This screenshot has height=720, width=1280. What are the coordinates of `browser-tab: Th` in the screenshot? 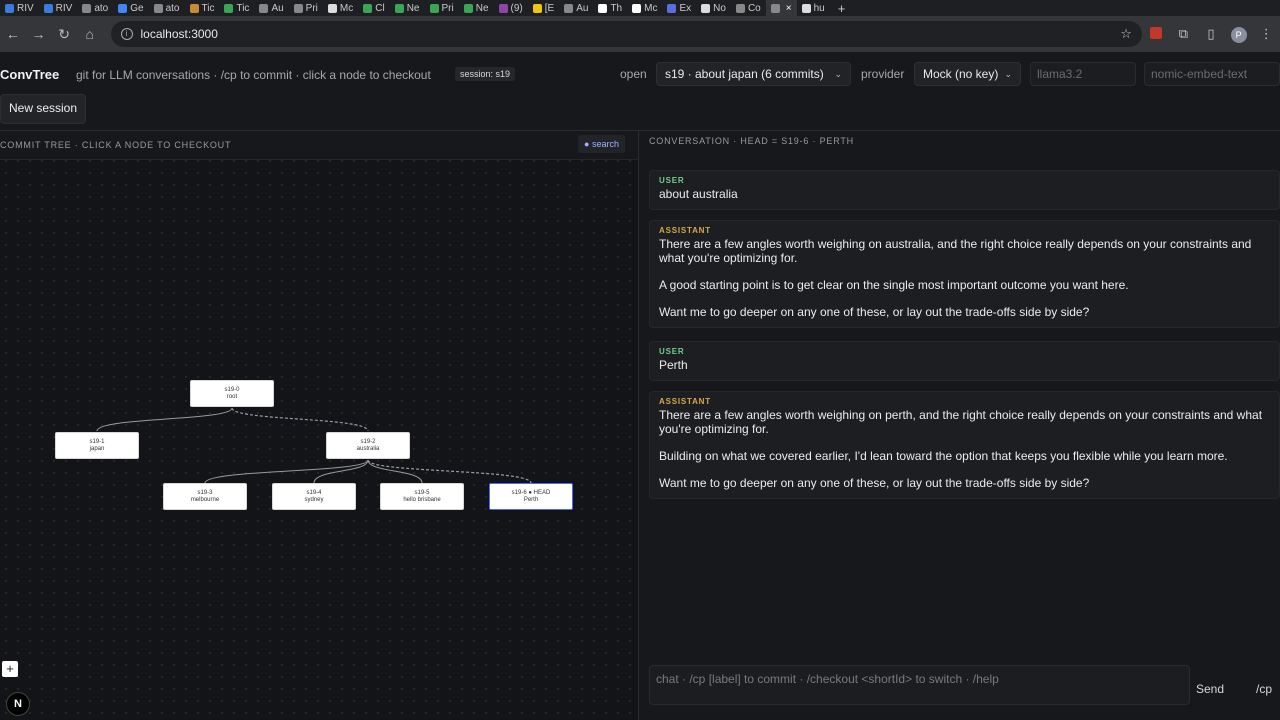 It's located at (610, 8).